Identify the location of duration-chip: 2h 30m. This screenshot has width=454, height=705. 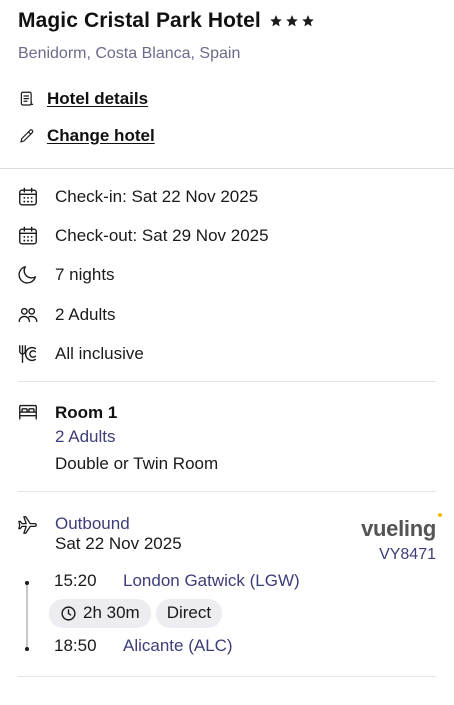
(100, 613).